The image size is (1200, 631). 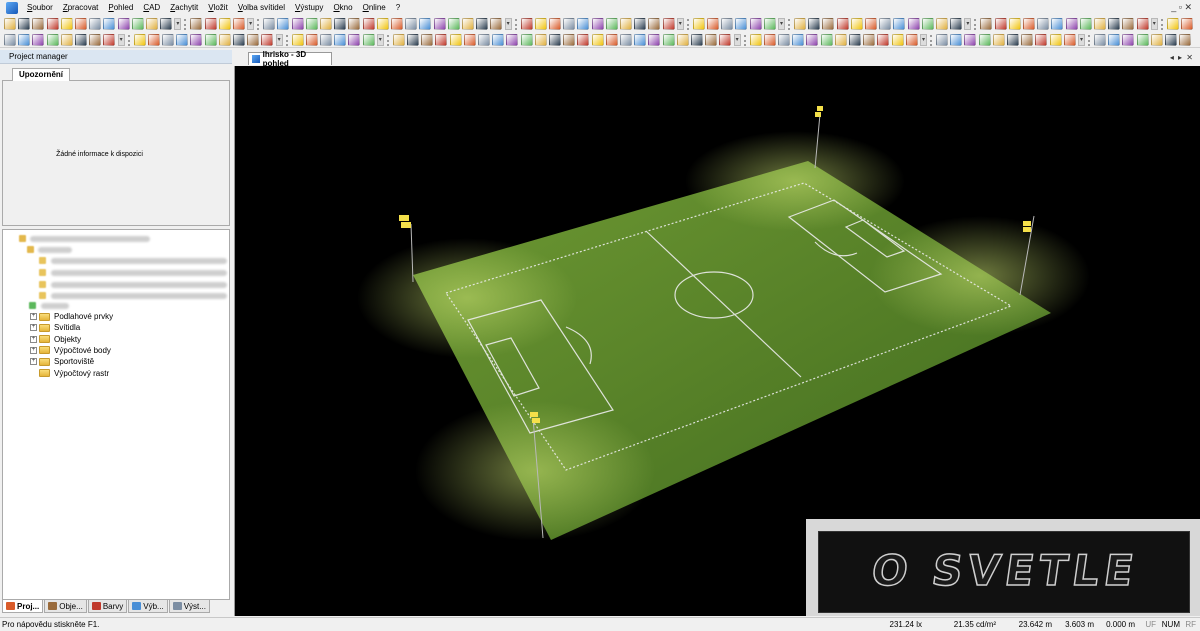 What do you see at coordinates (184, 7) in the screenshot?
I see `menu-zachytit: Zachytit` at bounding box center [184, 7].